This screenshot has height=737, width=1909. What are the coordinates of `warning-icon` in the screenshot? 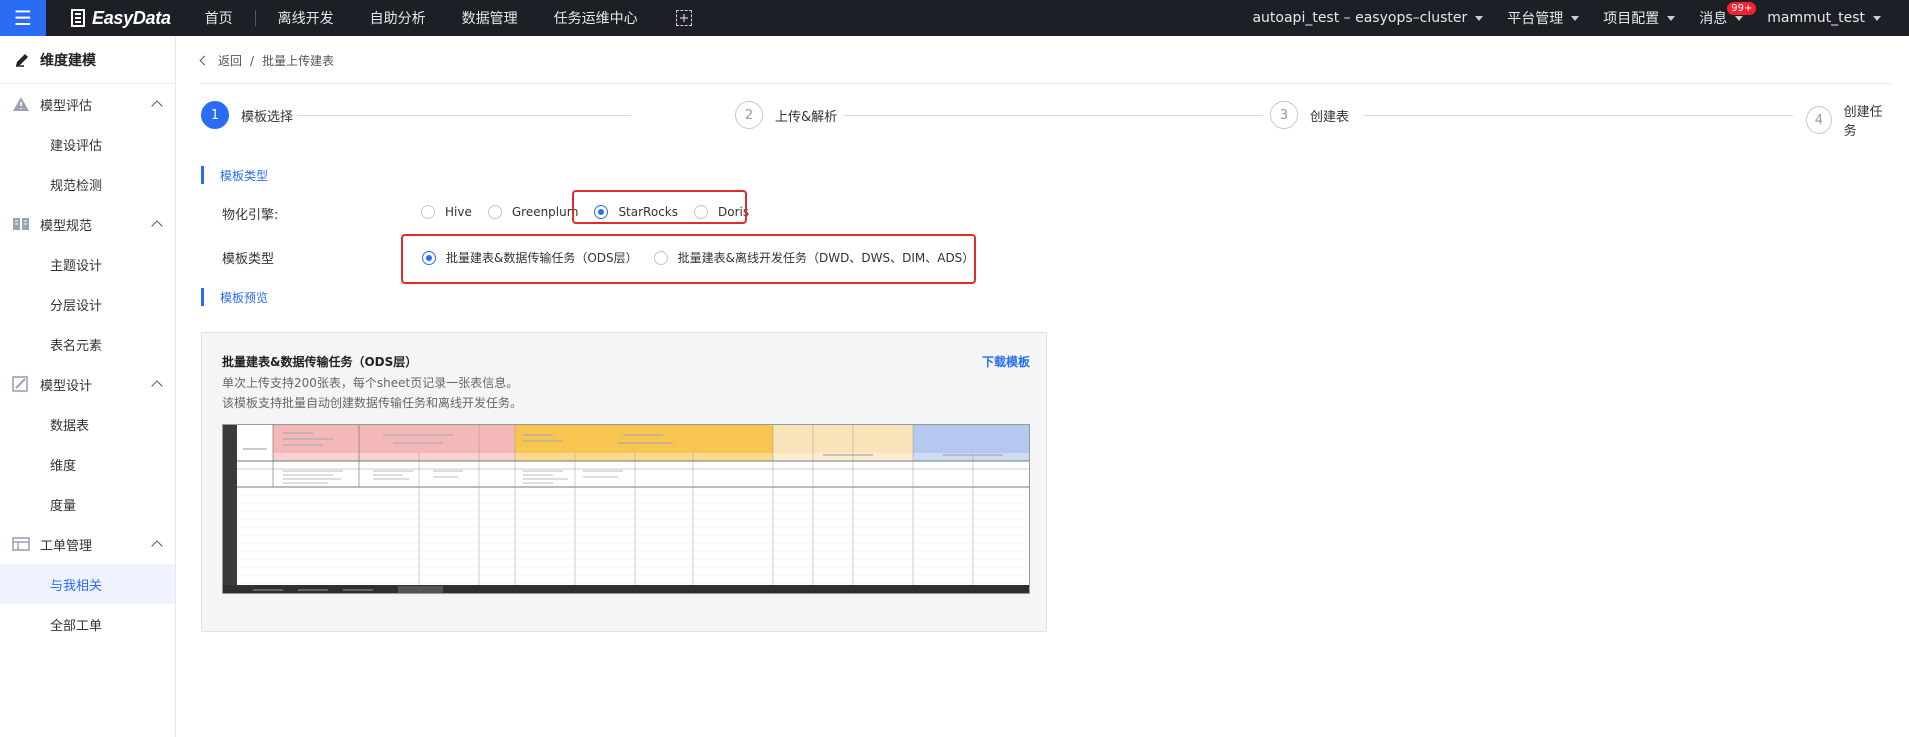 It's located at (21, 104).